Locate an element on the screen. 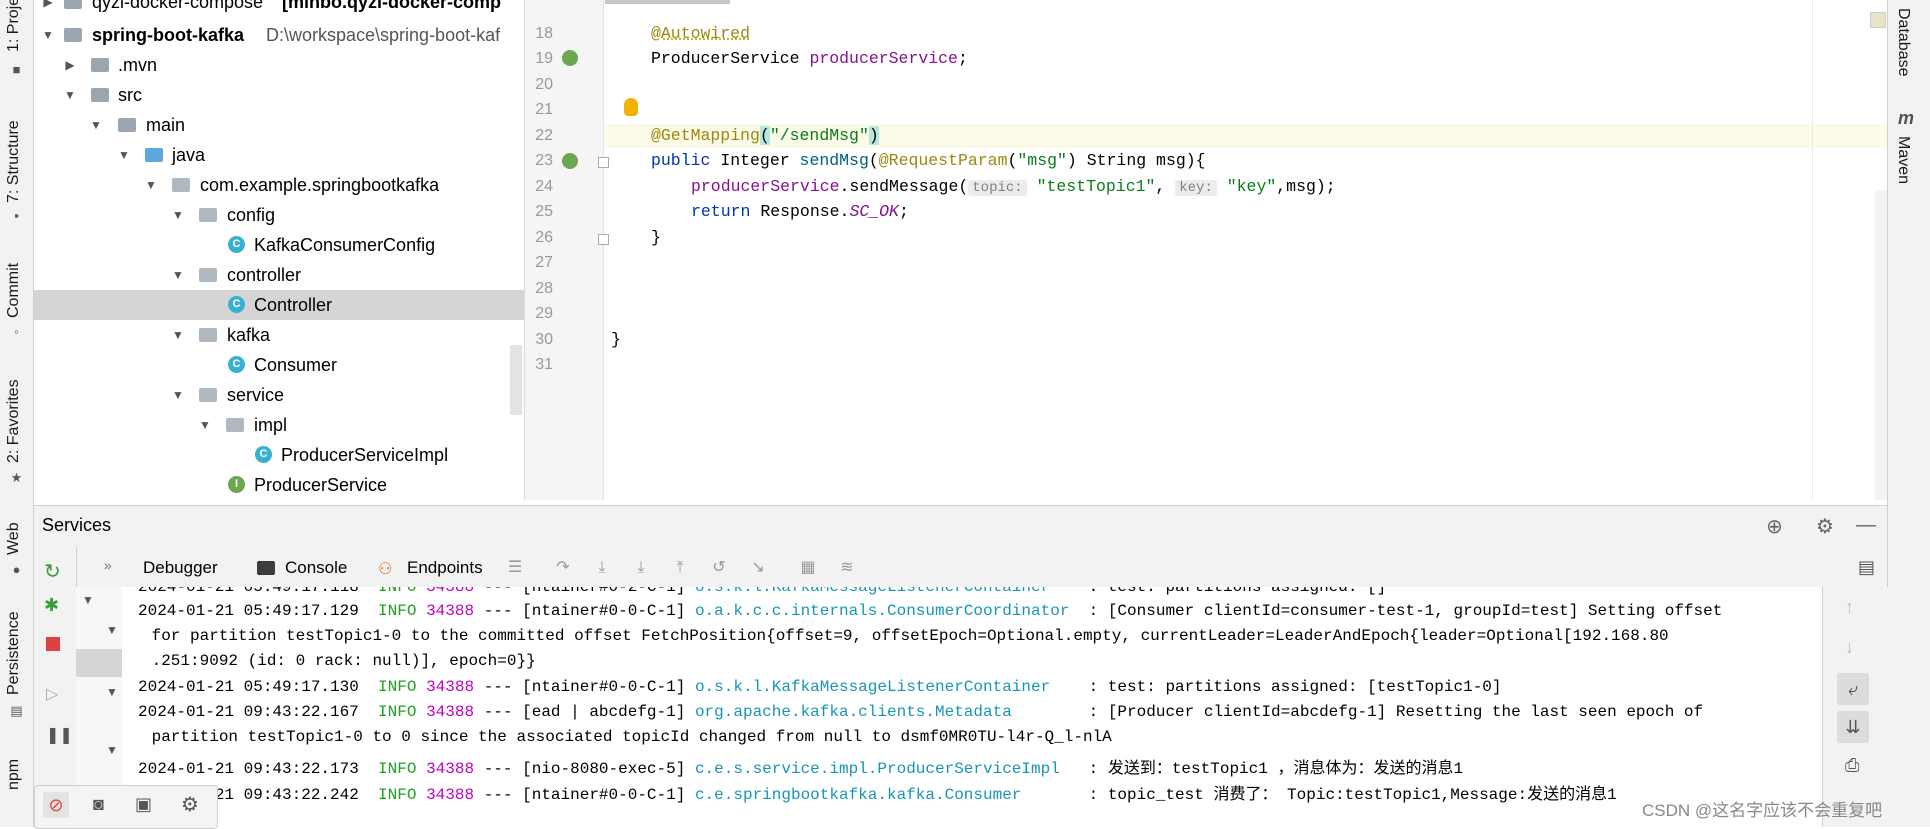  lightbulb-icon is located at coordinates (631, 107).